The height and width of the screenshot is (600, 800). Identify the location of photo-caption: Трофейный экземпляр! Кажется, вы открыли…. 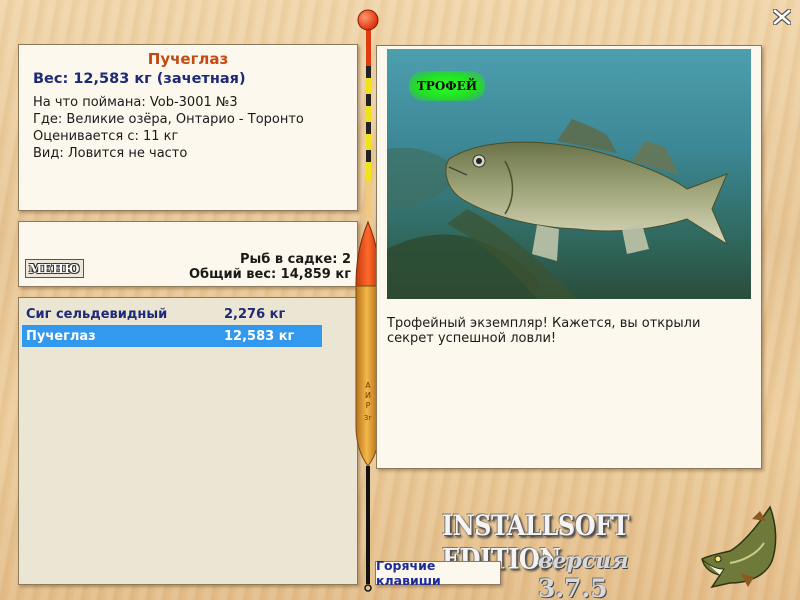
(544, 331).